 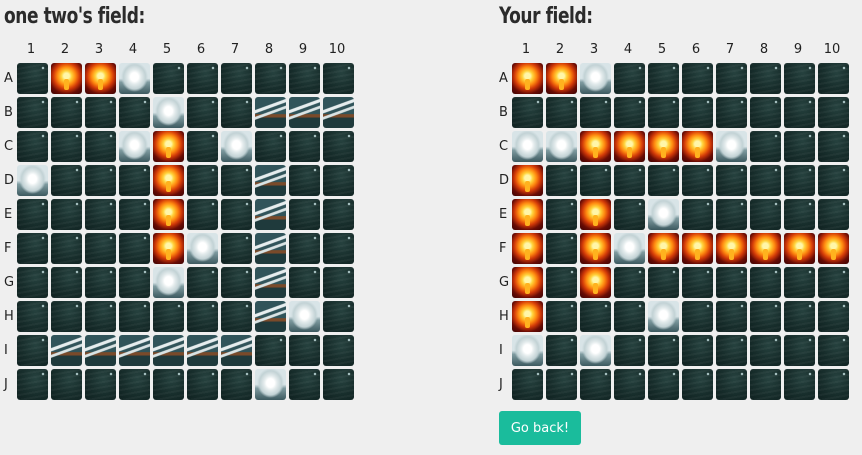 I want to click on opponent-cell-E1-sea-tile-icon, so click(x=32, y=214).